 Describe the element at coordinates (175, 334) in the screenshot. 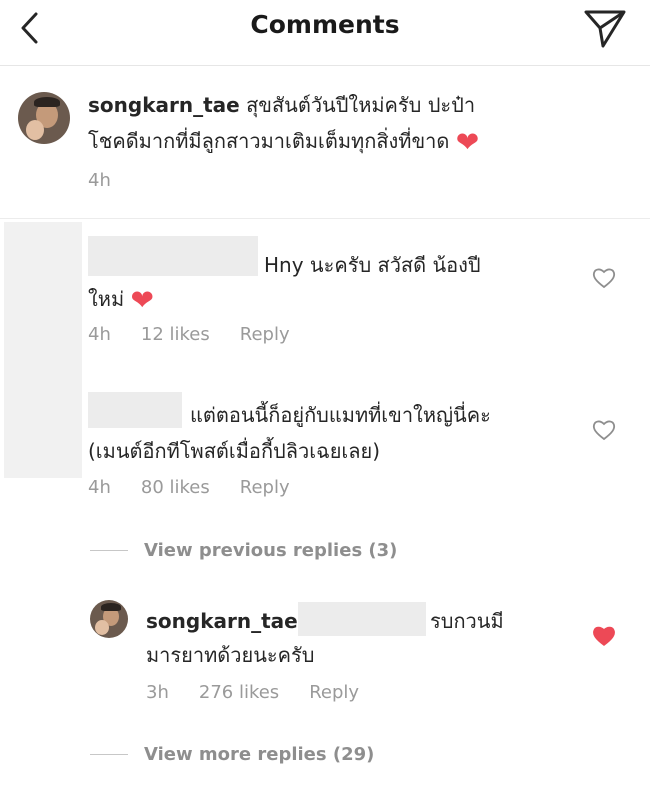

I see `comment-1-likes: 12 likes` at that location.